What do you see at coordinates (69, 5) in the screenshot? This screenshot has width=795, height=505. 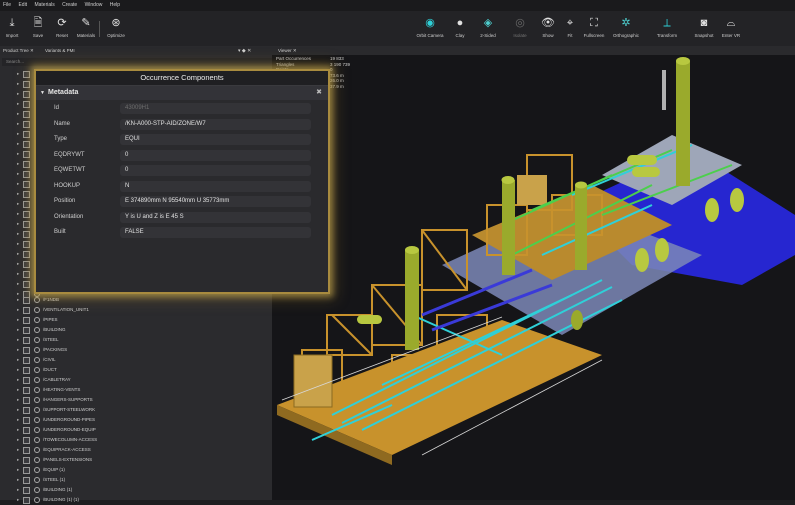 I see `menu-create: Create` at bounding box center [69, 5].